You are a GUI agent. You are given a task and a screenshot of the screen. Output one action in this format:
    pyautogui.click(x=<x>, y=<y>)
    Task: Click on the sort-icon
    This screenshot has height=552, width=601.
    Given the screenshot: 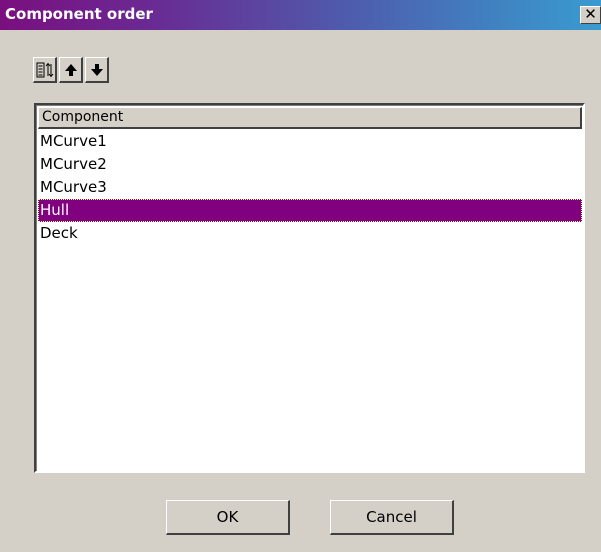 What is the action you would take?
    pyautogui.click(x=45, y=70)
    